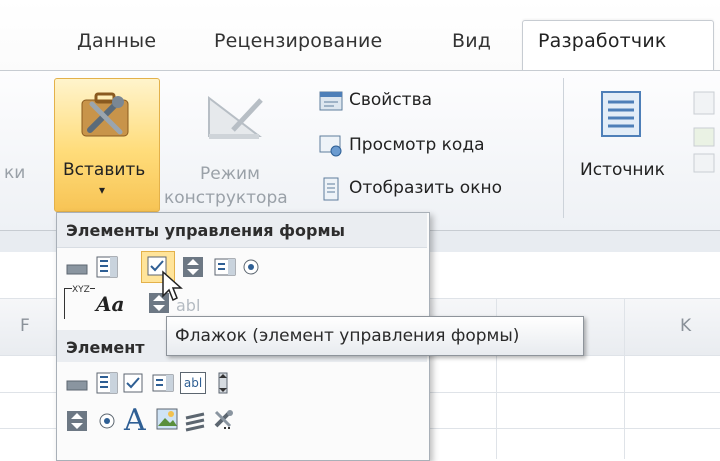  Describe the element at coordinates (425, 188) in the screenshot. I see `show-window-button: Отобразить окно` at that location.